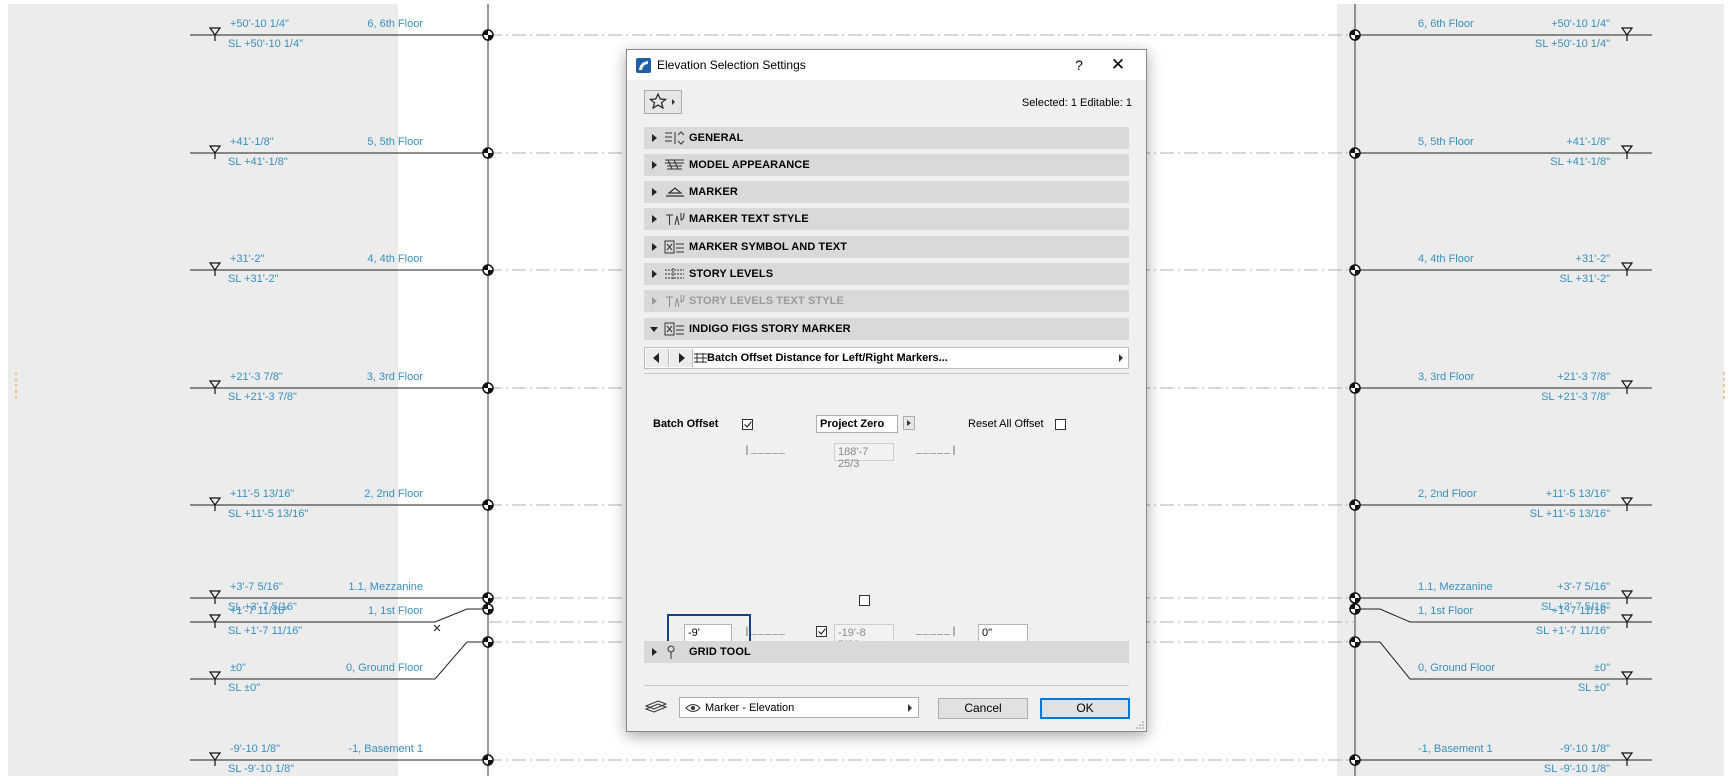 This screenshot has width=1732, height=776. What do you see at coordinates (1076, 103) in the screenshot?
I see `selected-editable-count: Selected: 1 Editable: 1` at bounding box center [1076, 103].